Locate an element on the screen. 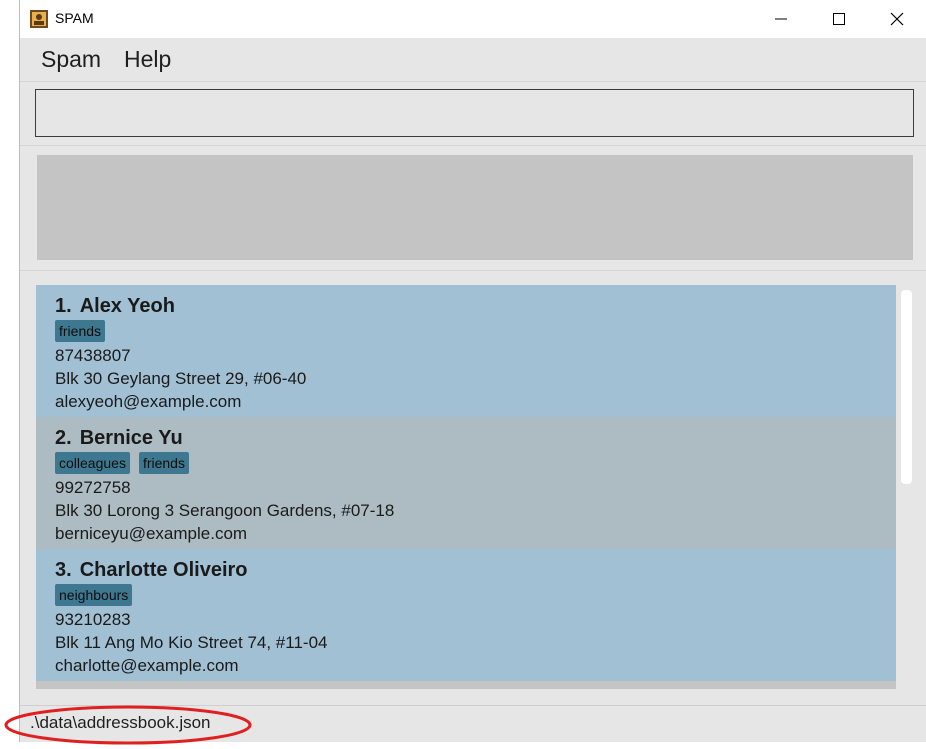 This screenshot has width=926, height=749. menu-spam: Spam is located at coordinates (71, 59).